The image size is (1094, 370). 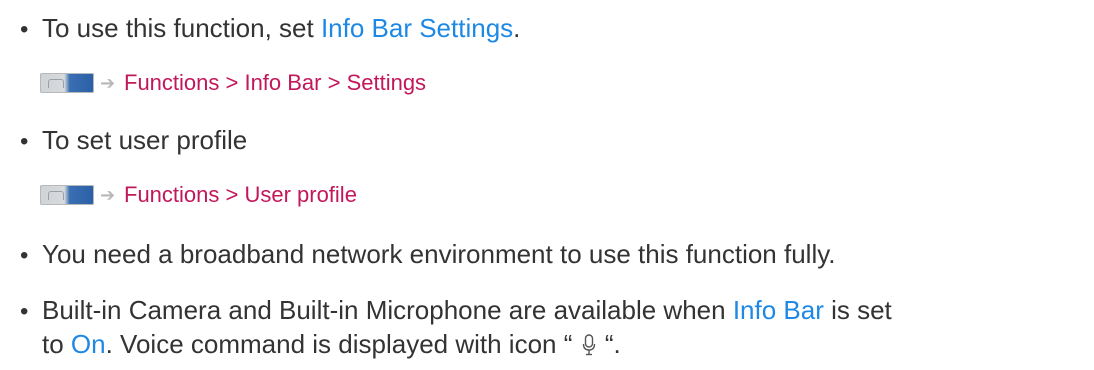 I want to click on bullet-text: To use this function, set, so click(x=181, y=28).